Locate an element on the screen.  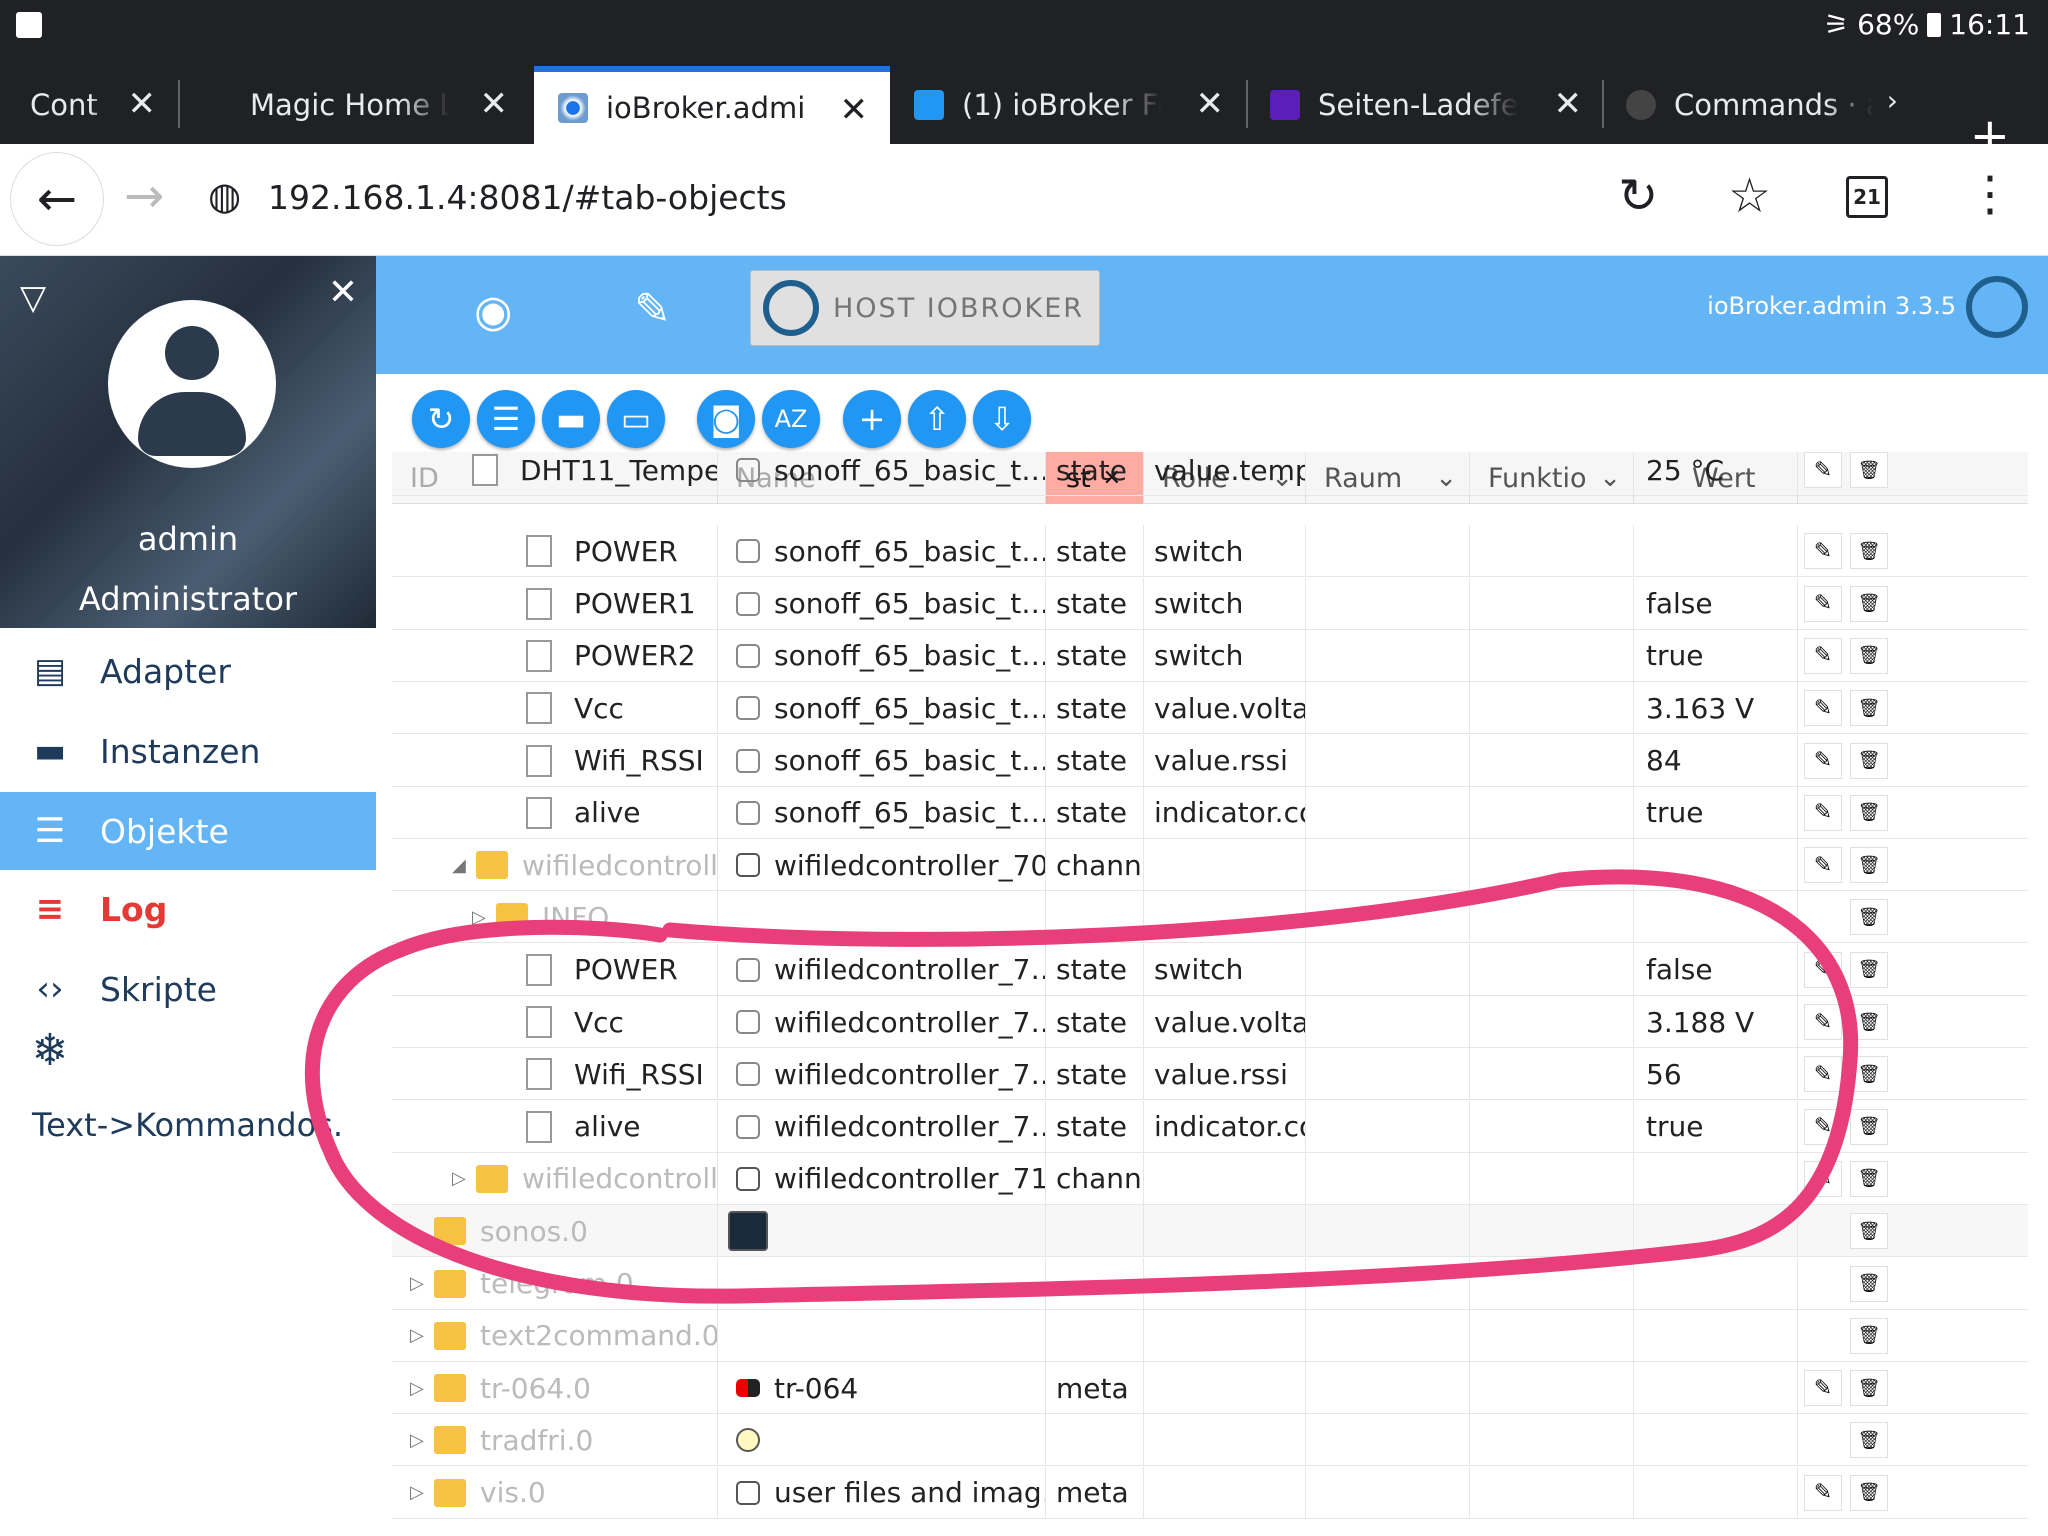
table-row: ▷ text2command.0 🗑 is located at coordinates (1210, 1335).